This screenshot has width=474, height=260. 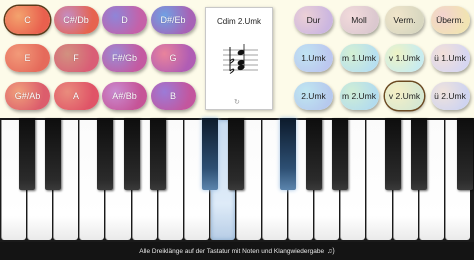 I want to click on note-label: G#/Ab, so click(x=27, y=96).